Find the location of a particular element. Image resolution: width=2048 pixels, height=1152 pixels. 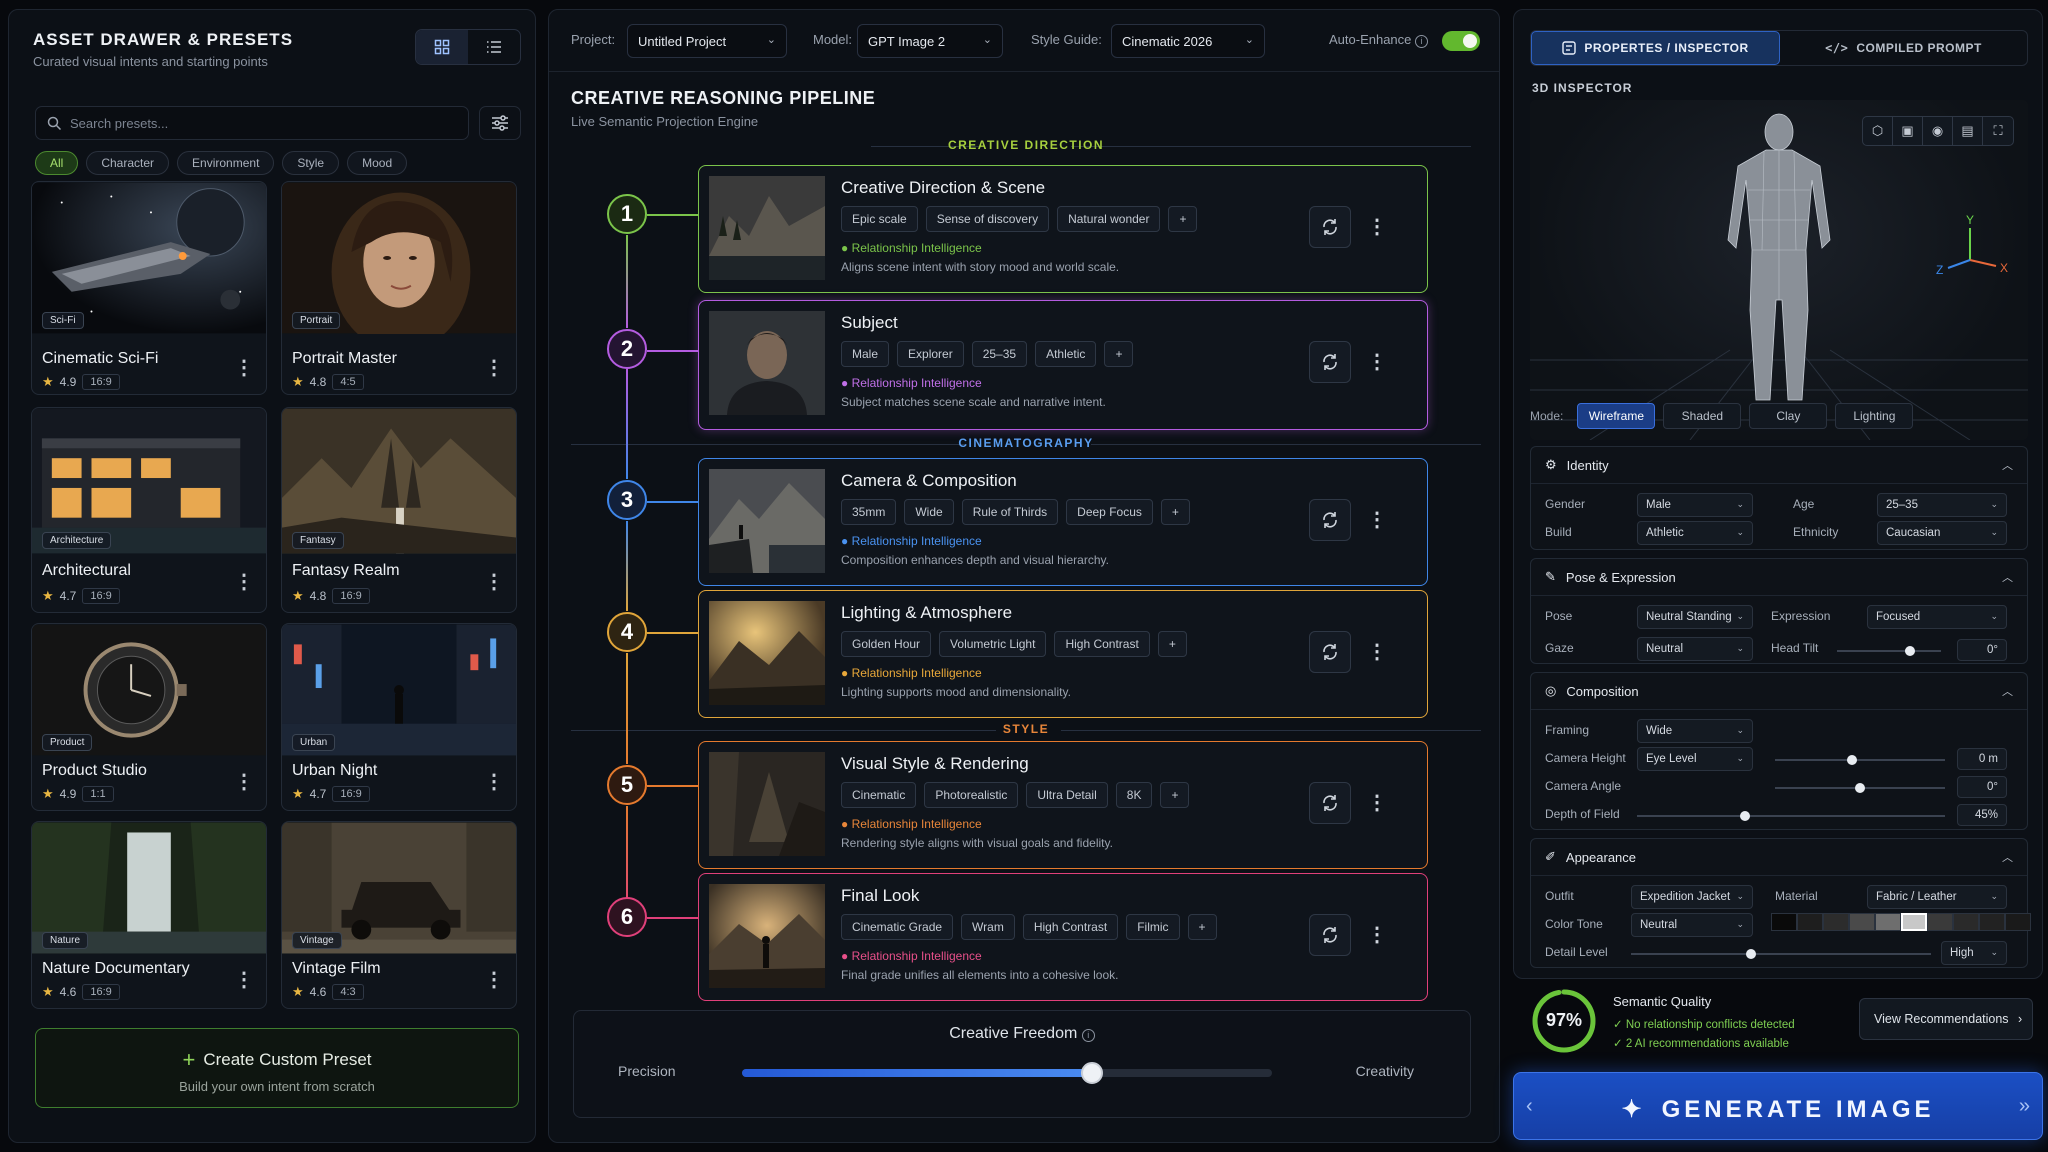

preset-card-urban-night: Urban Urban Night ★ 4.7 16:9 ⋮ is located at coordinates (399, 717).